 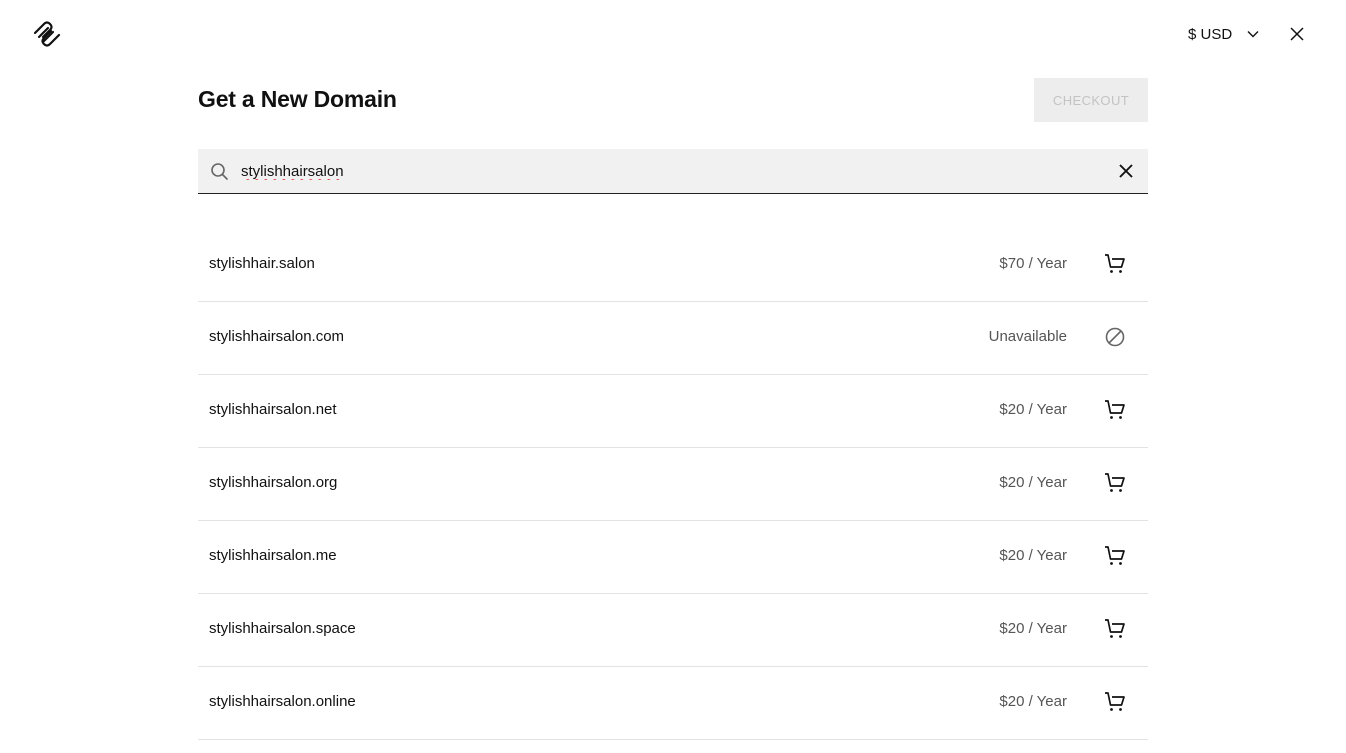 What do you see at coordinates (273, 555) in the screenshot?
I see `domain-name: stylishhairsalon.me` at bounding box center [273, 555].